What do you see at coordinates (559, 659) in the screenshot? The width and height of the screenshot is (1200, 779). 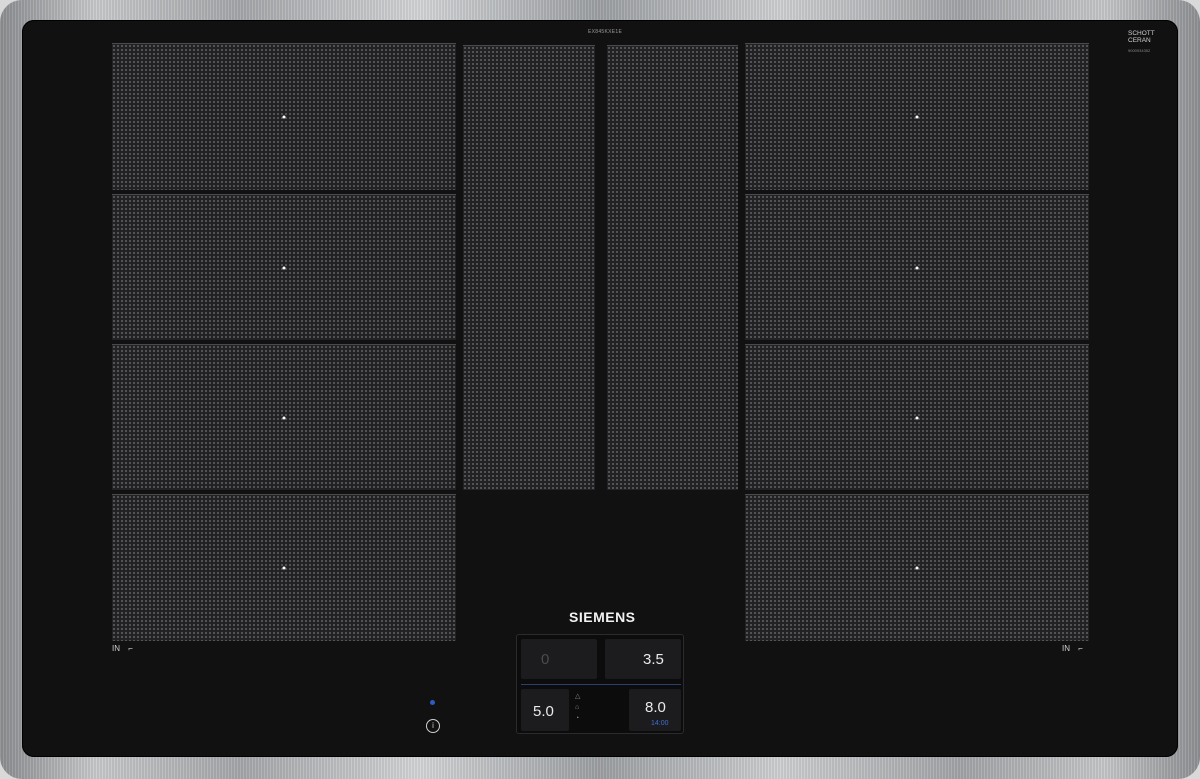 I see `display-top-left: 0` at bounding box center [559, 659].